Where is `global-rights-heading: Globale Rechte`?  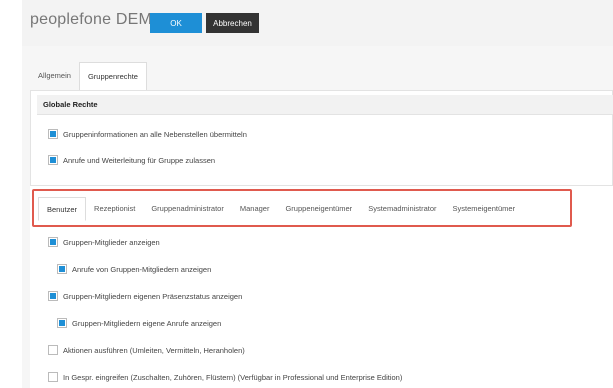 global-rights-heading: Globale Rechte is located at coordinates (325, 105).